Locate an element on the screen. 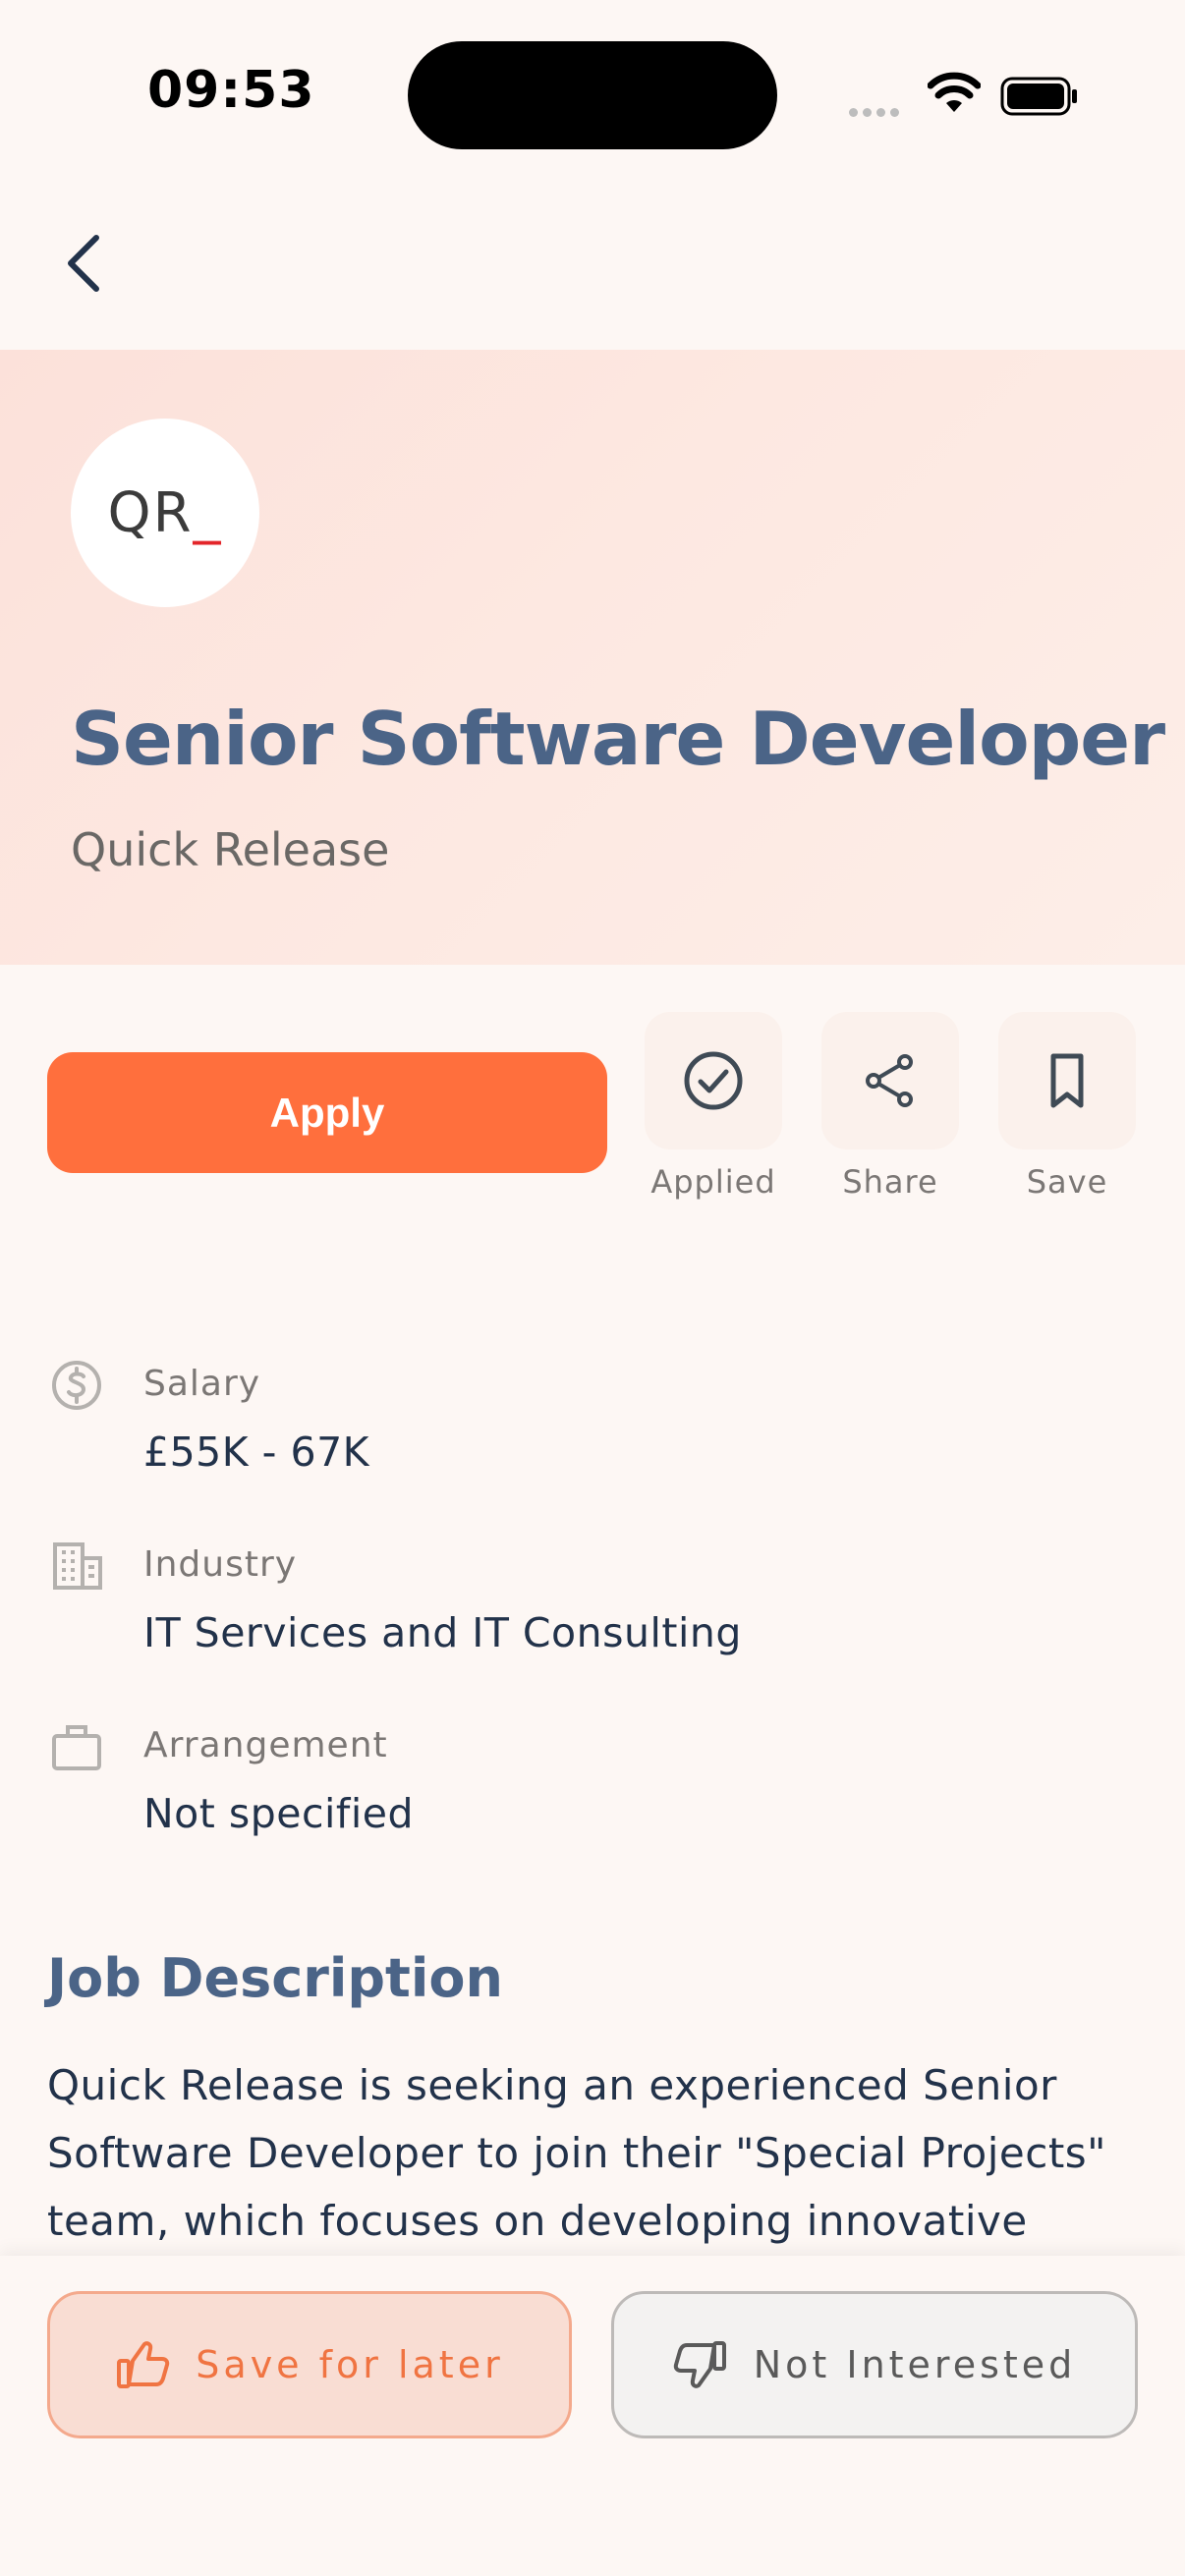  save-label: Save is located at coordinates (1067, 1182).